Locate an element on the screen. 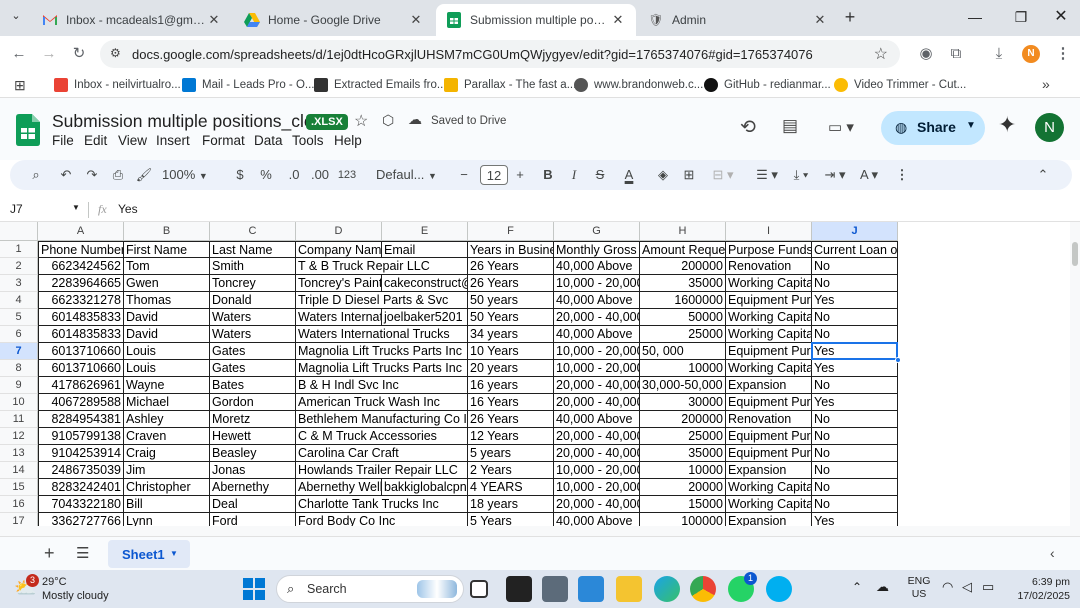 This screenshot has height=608, width=1080. column-header-h: H is located at coordinates (683, 231).